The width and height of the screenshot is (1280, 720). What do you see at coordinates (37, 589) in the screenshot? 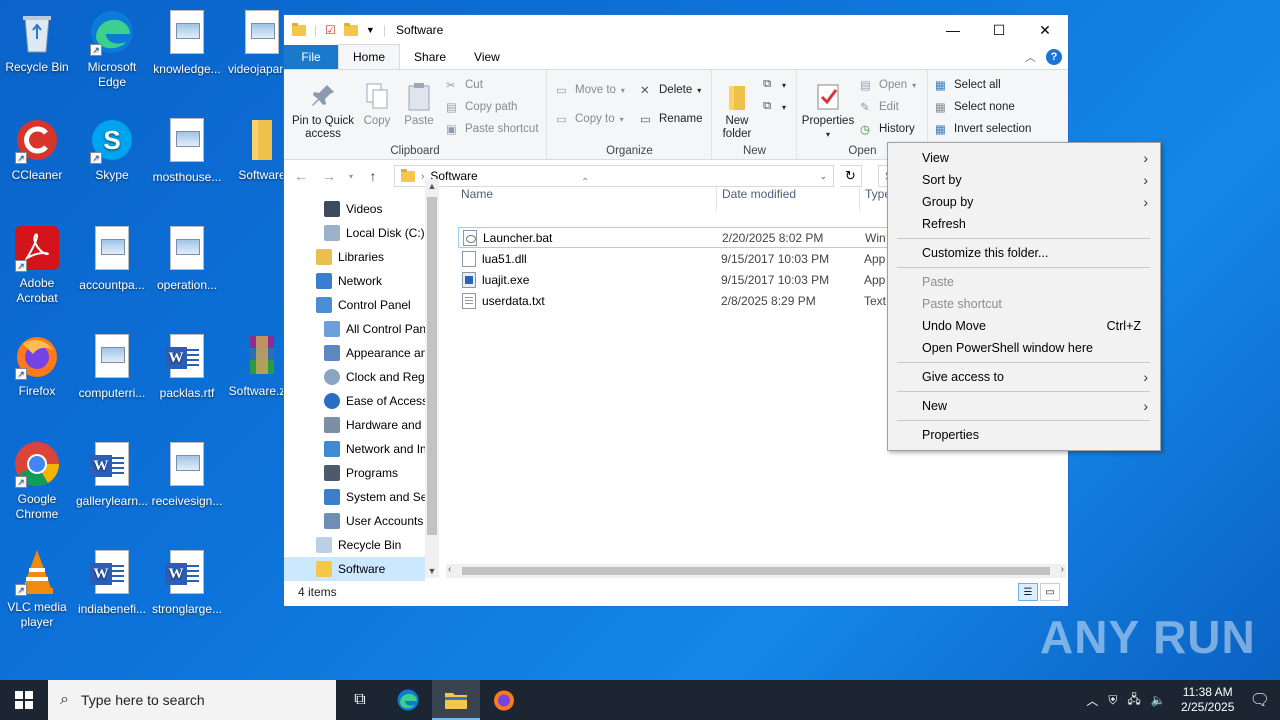
I see `desktop-icon-vlc: ↗ VLC media player` at bounding box center [37, 589].